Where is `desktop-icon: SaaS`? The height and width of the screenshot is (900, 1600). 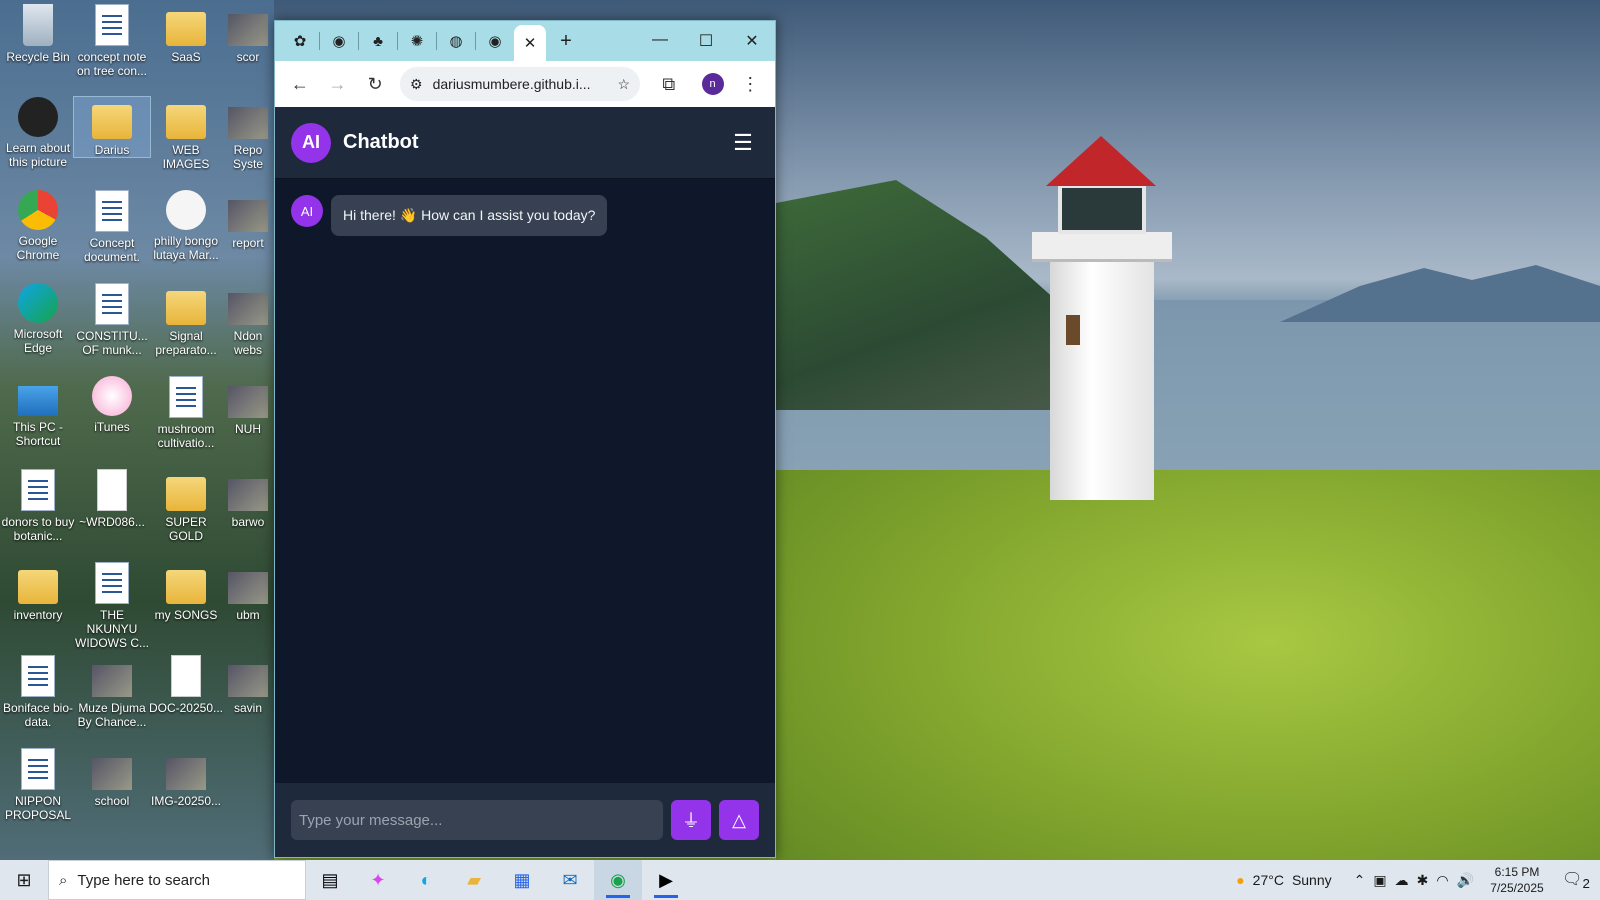
desktop-icon: SaaS is located at coordinates (186, 34).